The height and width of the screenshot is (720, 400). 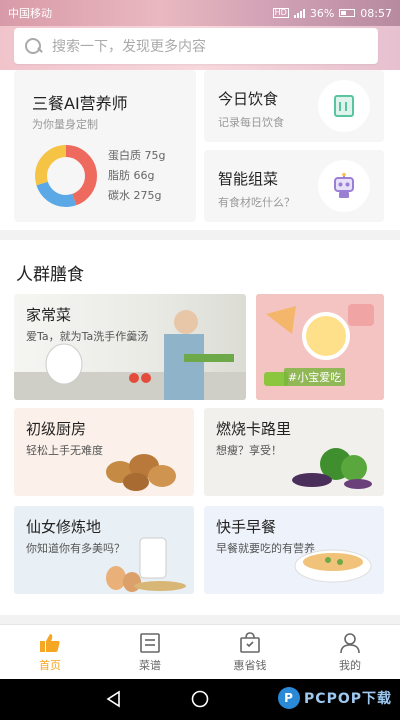 I want to click on tile-home-cooking: 家常菜 爱Ta，就为Ta洗手作羹汤, so click(x=130, y=347).